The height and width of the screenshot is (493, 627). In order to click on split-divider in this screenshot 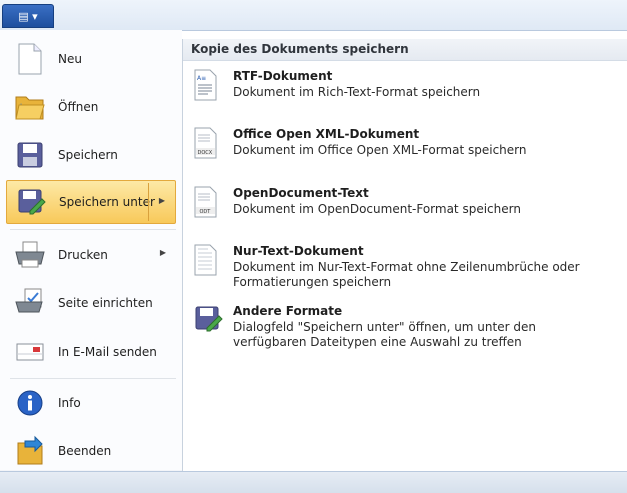, I will do `click(148, 202)`.